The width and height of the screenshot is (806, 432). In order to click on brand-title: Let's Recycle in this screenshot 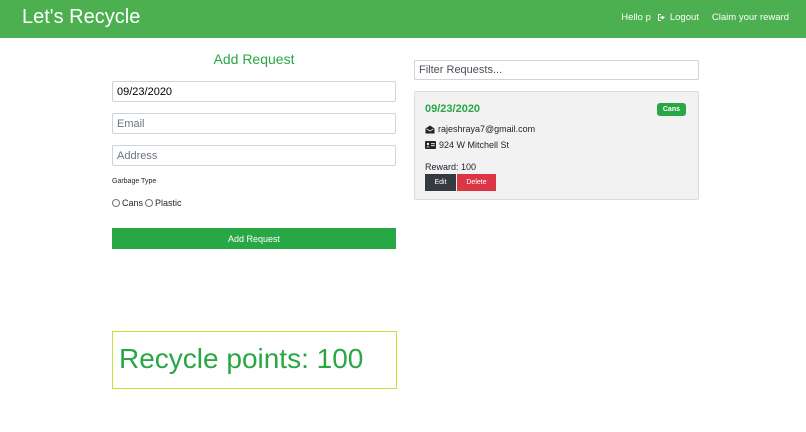, I will do `click(81, 17)`.